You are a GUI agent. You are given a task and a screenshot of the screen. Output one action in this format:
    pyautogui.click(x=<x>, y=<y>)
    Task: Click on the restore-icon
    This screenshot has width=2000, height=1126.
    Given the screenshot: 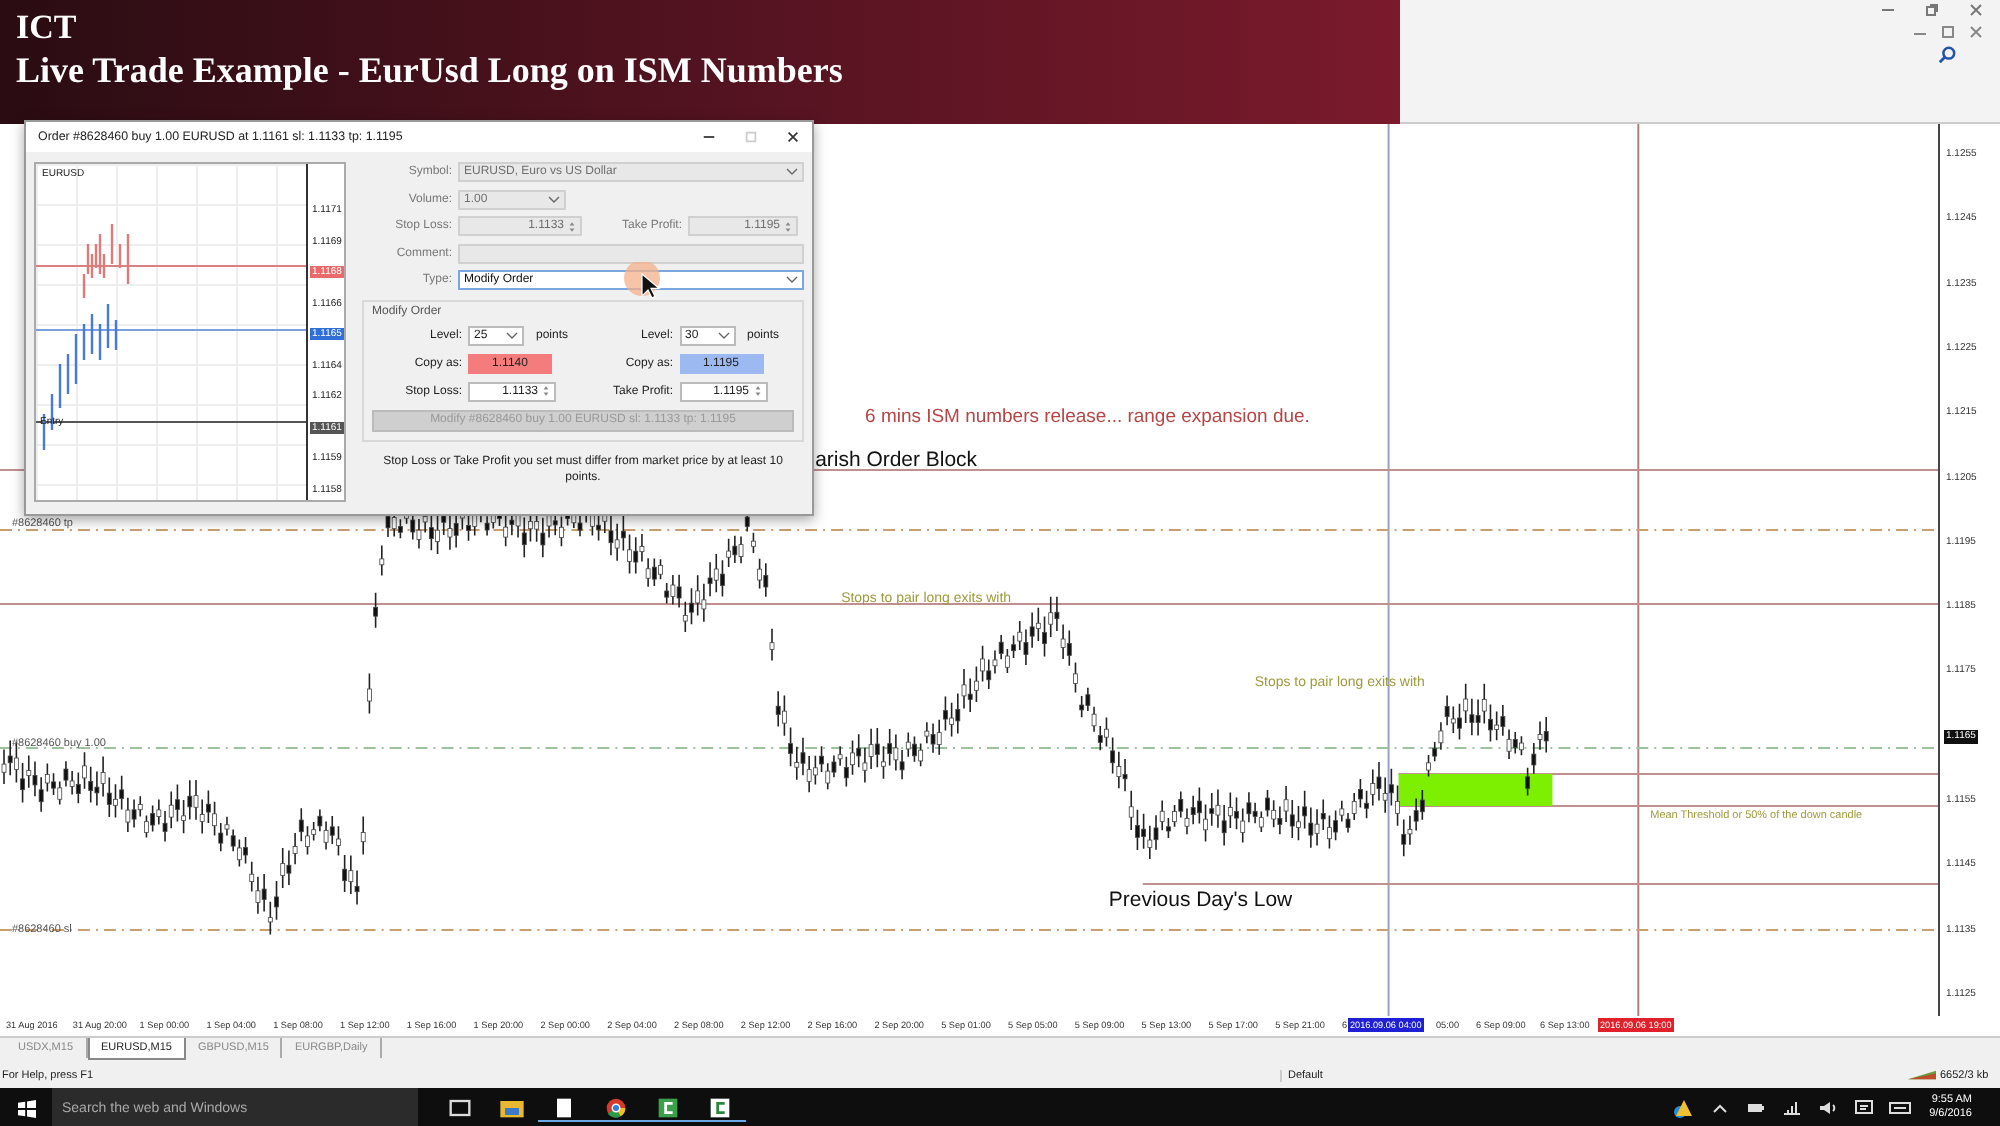 What is the action you would take?
    pyautogui.click(x=1932, y=10)
    